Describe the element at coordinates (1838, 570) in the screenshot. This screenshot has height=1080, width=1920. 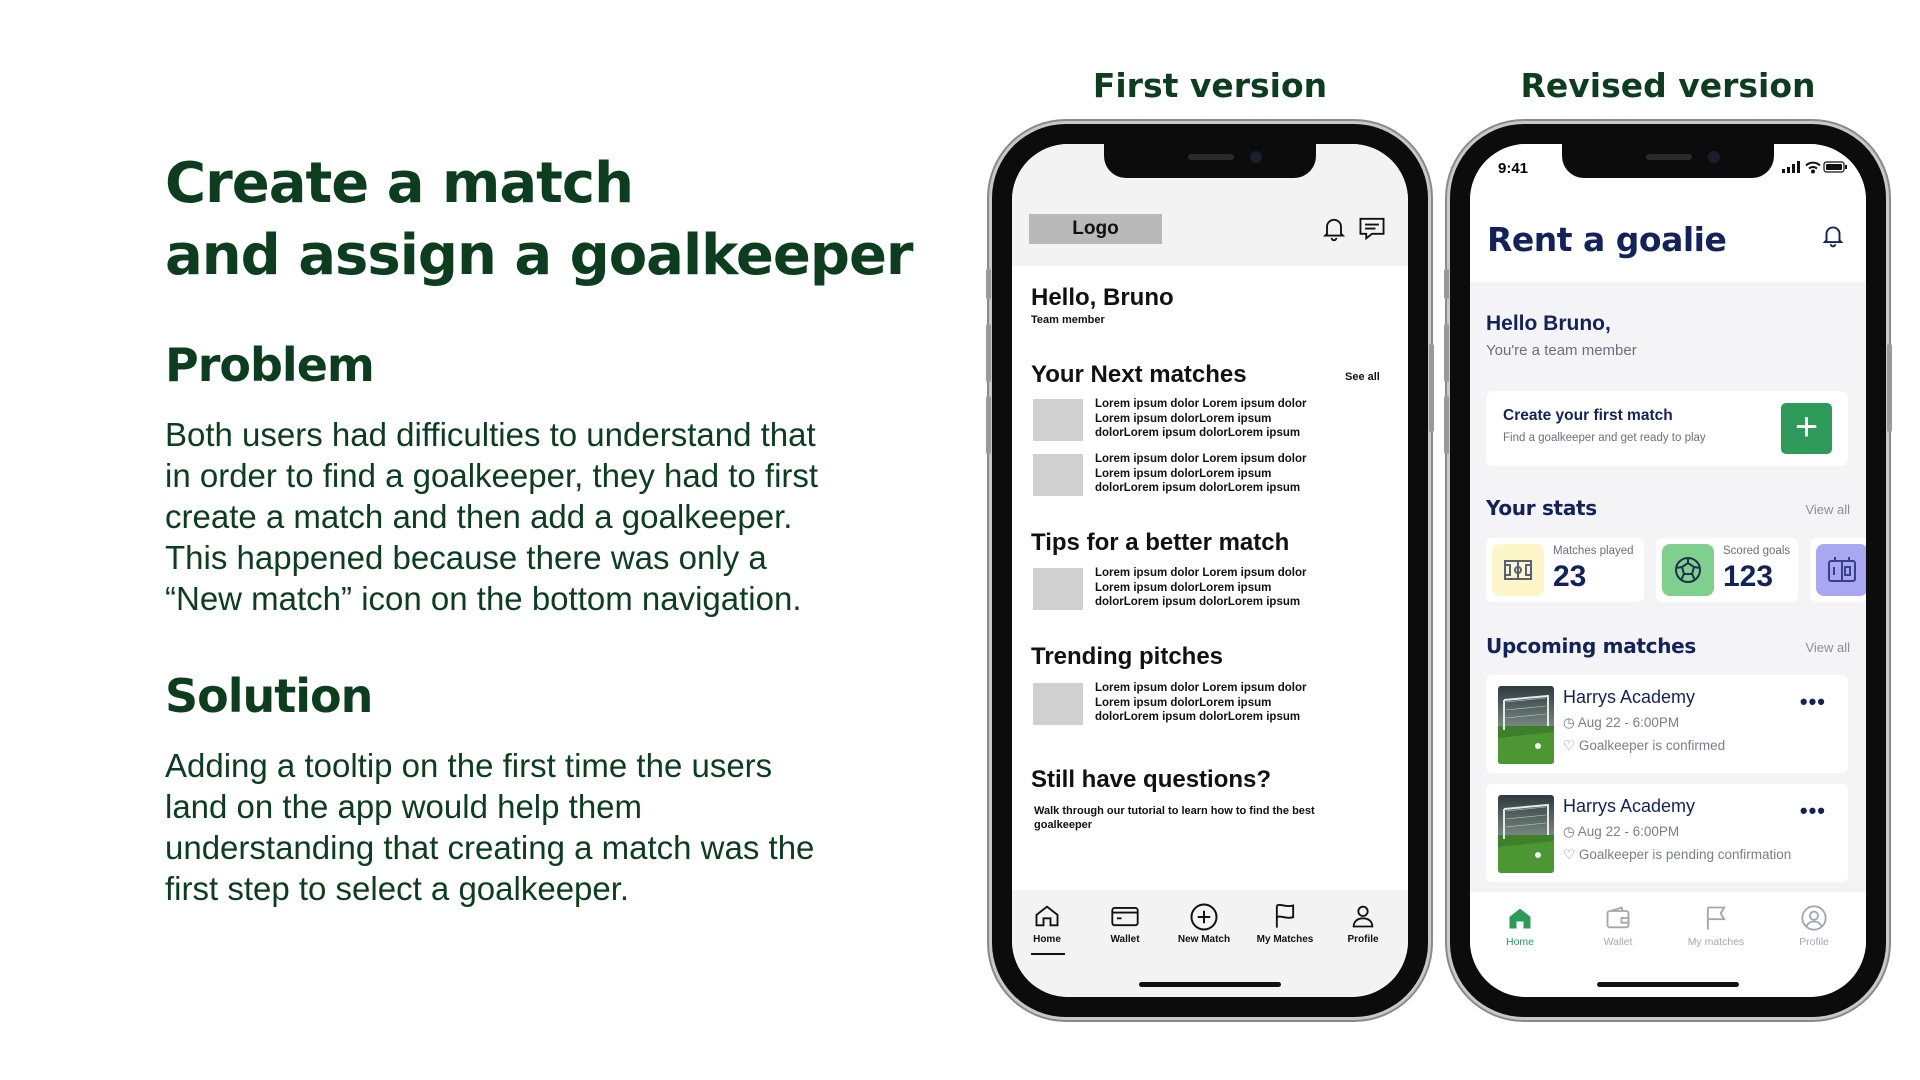
I see `stat-card-partial` at that location.